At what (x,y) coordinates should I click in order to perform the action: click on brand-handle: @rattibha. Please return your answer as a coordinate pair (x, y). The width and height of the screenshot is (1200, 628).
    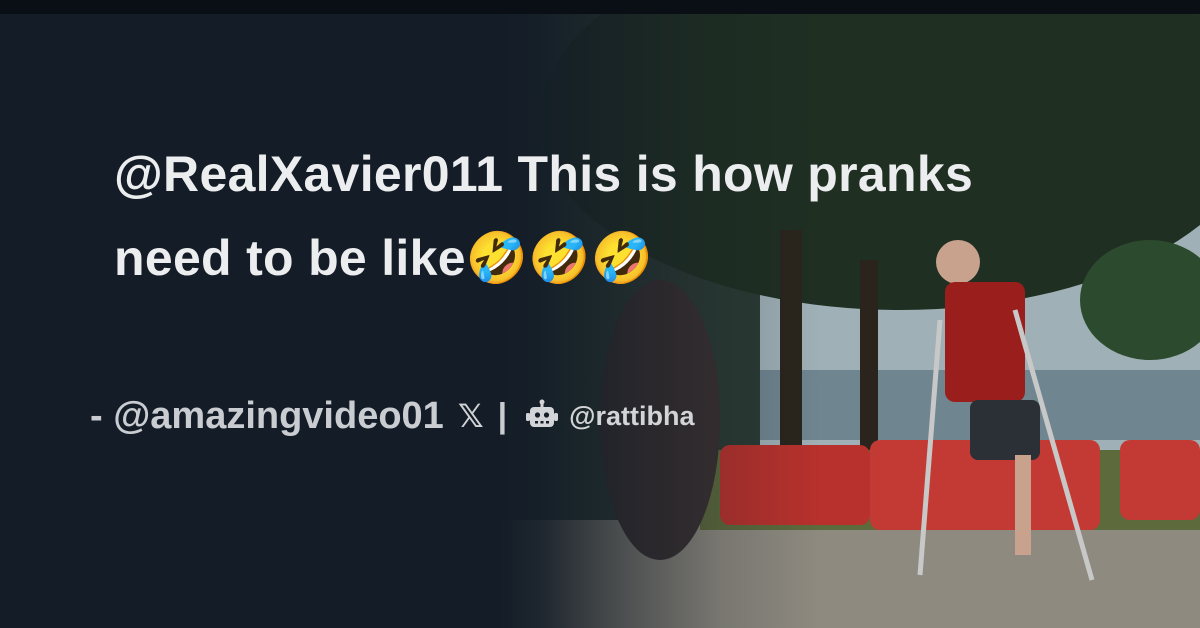
    Looking at the image, I should click on (632, 415).